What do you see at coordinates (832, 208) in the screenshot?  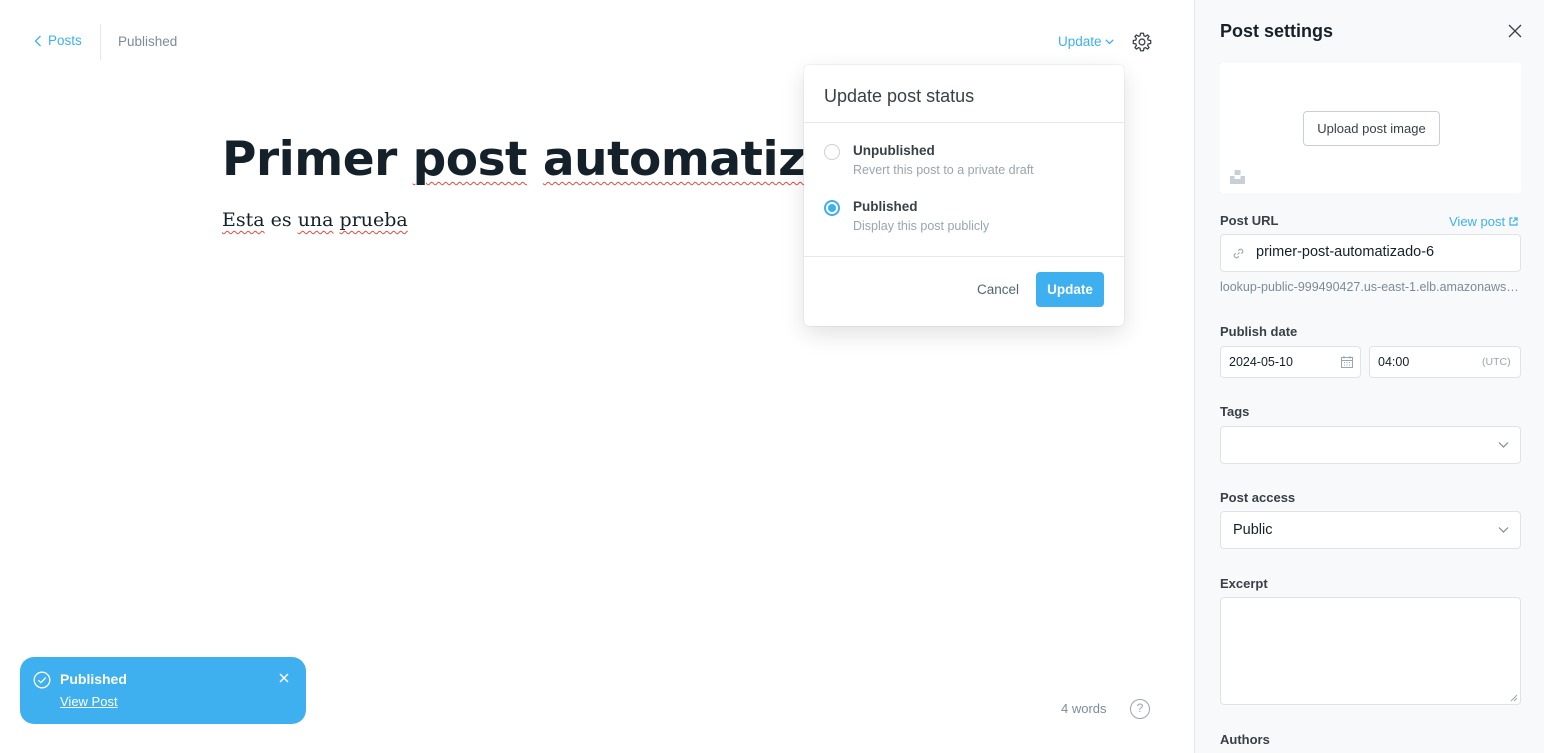 I see `published-radio` at bounding box center [832, 208].